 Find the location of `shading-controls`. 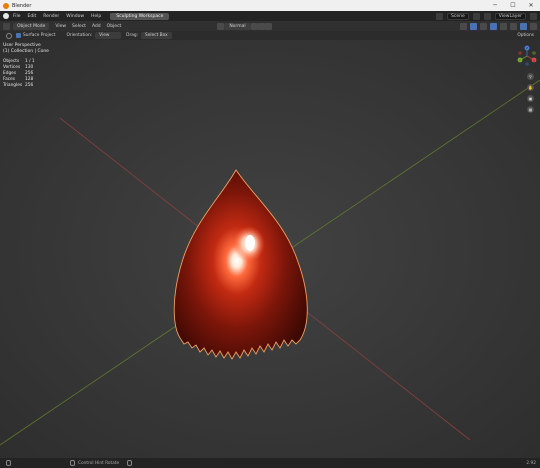

shading-controls is located at coordinates (498, 26).